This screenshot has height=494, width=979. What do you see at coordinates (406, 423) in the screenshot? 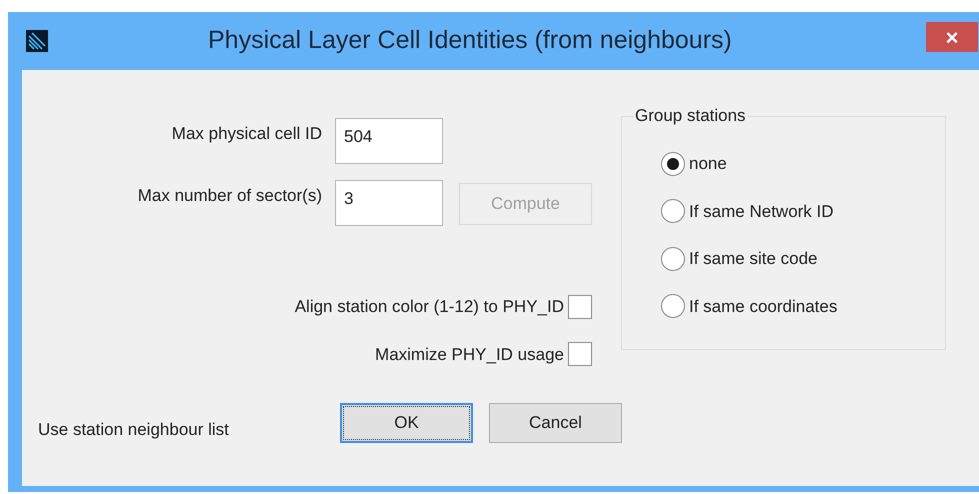
I see `ok-button: OK` at bounding box center [406, 423].